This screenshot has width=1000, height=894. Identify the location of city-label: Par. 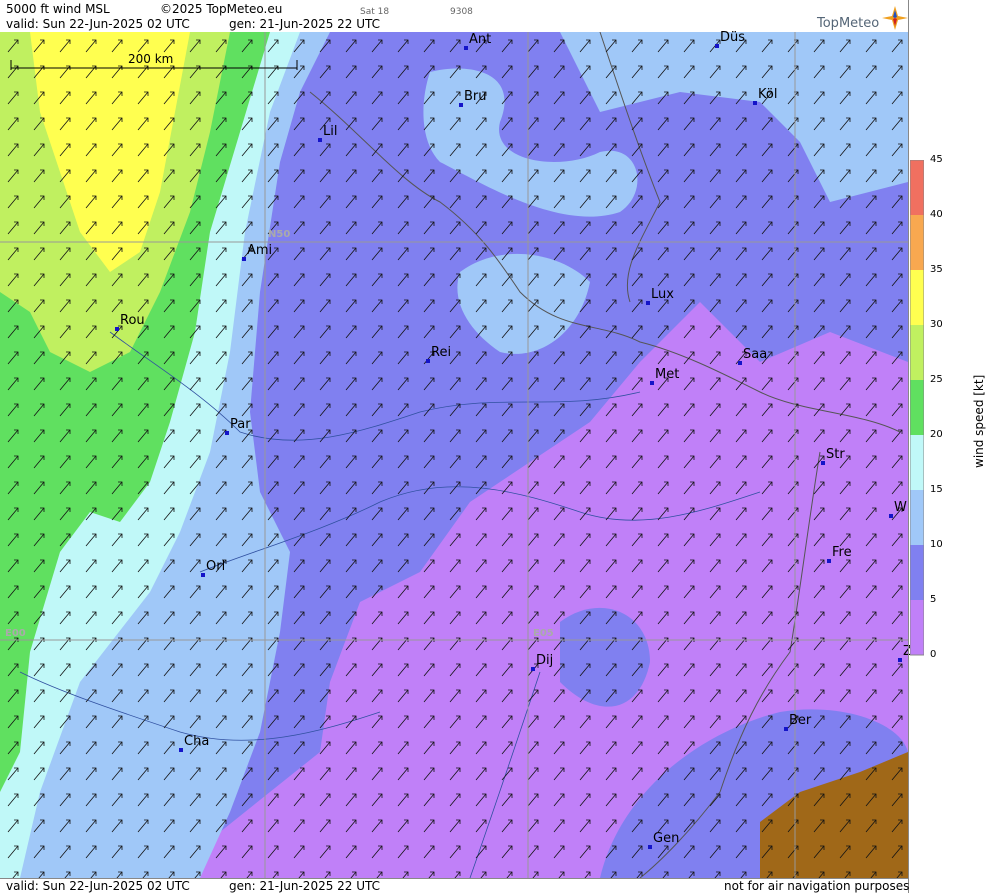
(238, 426).